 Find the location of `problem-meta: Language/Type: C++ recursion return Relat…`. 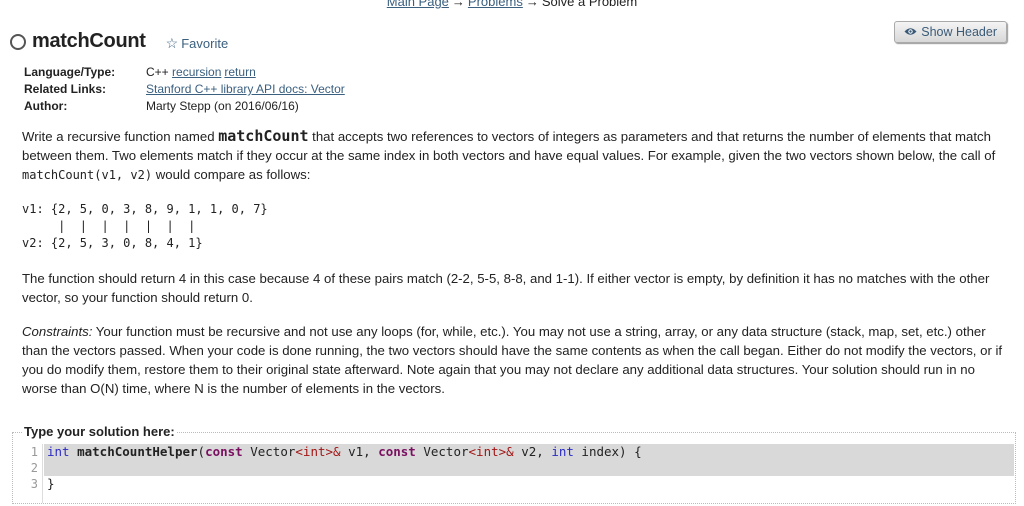

problem-meta: Language/Type: C++ recursion return Relat… is located at coordinates (186, 89).